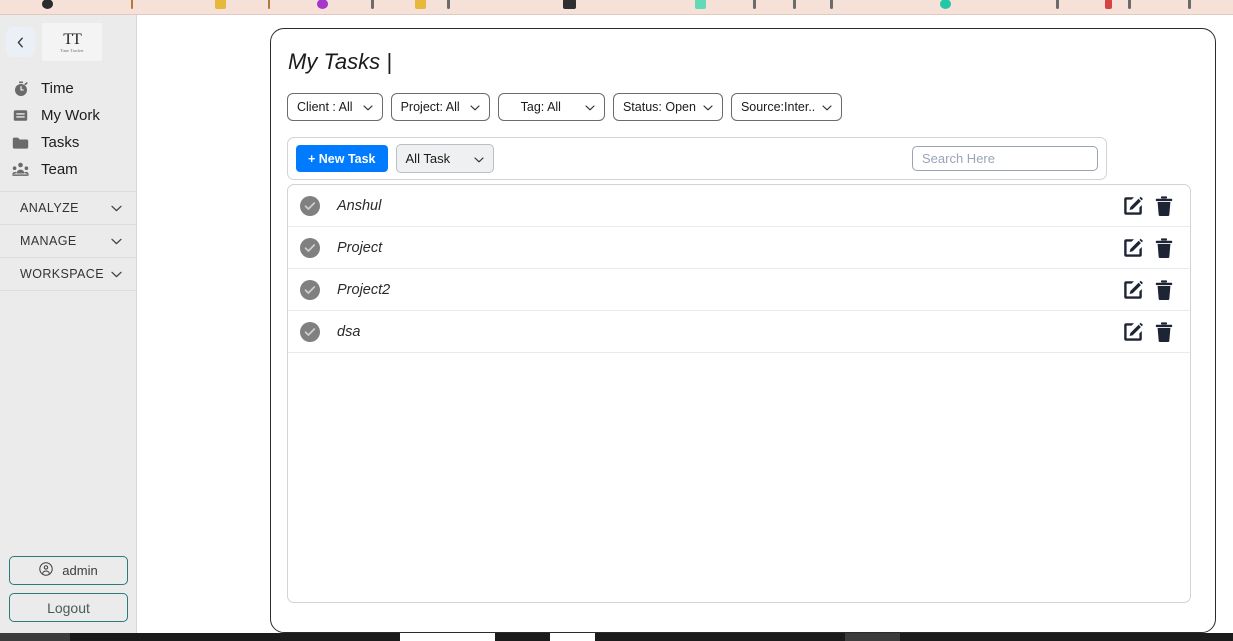 The height and width of the screenshot is (641, 1233). Describe the element at coordinates (616, 637) in the screenshot. I see `os-taskbar` at that location.